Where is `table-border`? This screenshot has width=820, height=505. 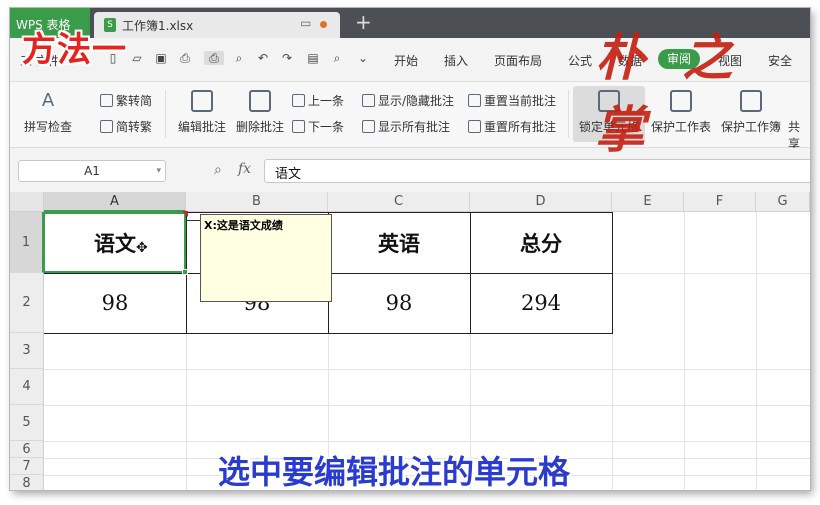 table-border is located at coordinates (612, 273).